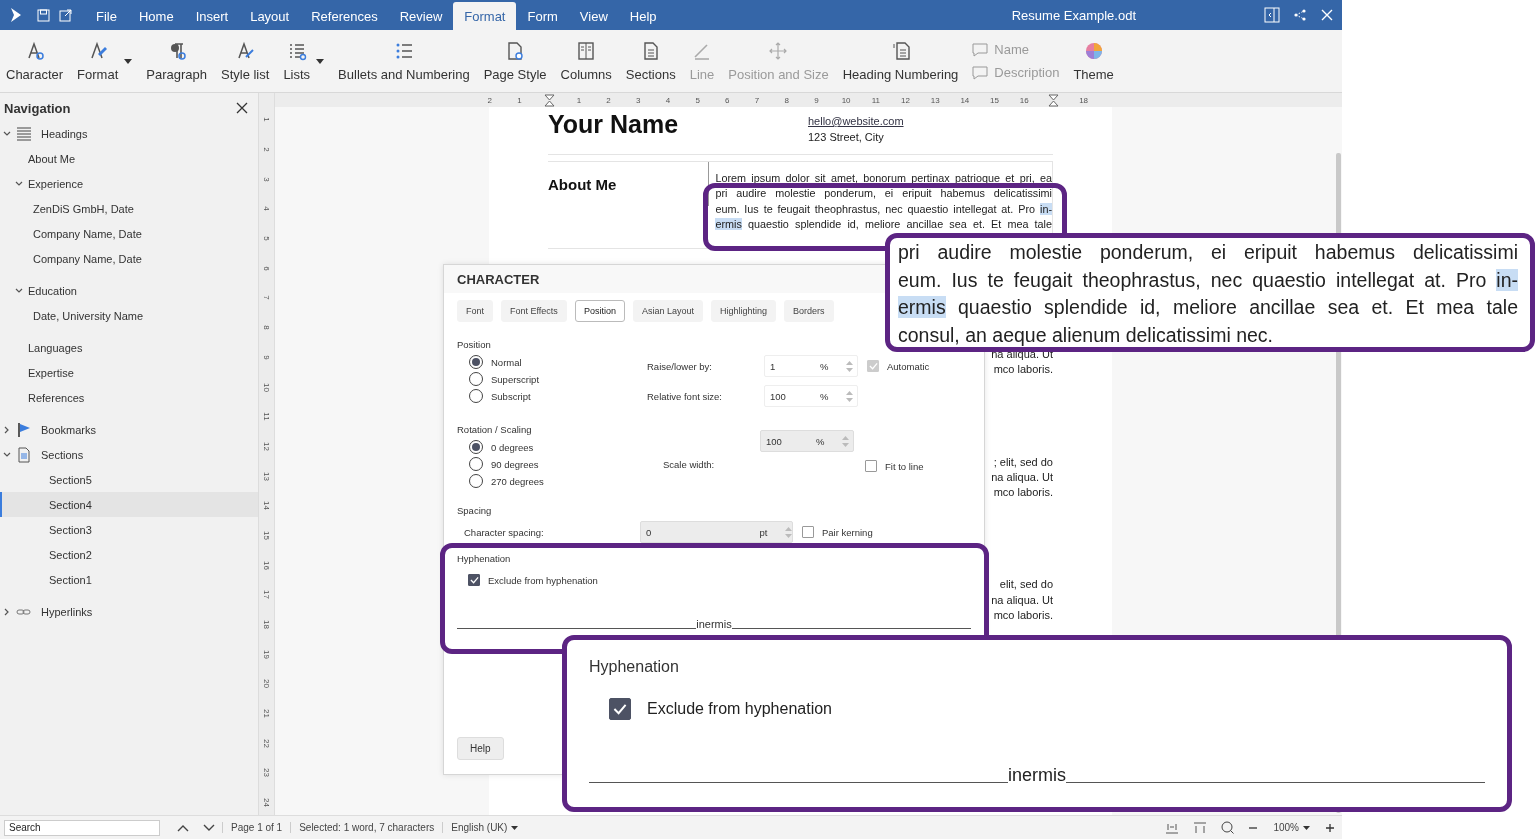 Image resolution: width=1536 pixels, height=839 pixels. What do you see at coordinates (297, 61) in the screenshot?
I see `toolbar-button: Lists` at bounding box center [297, 61].